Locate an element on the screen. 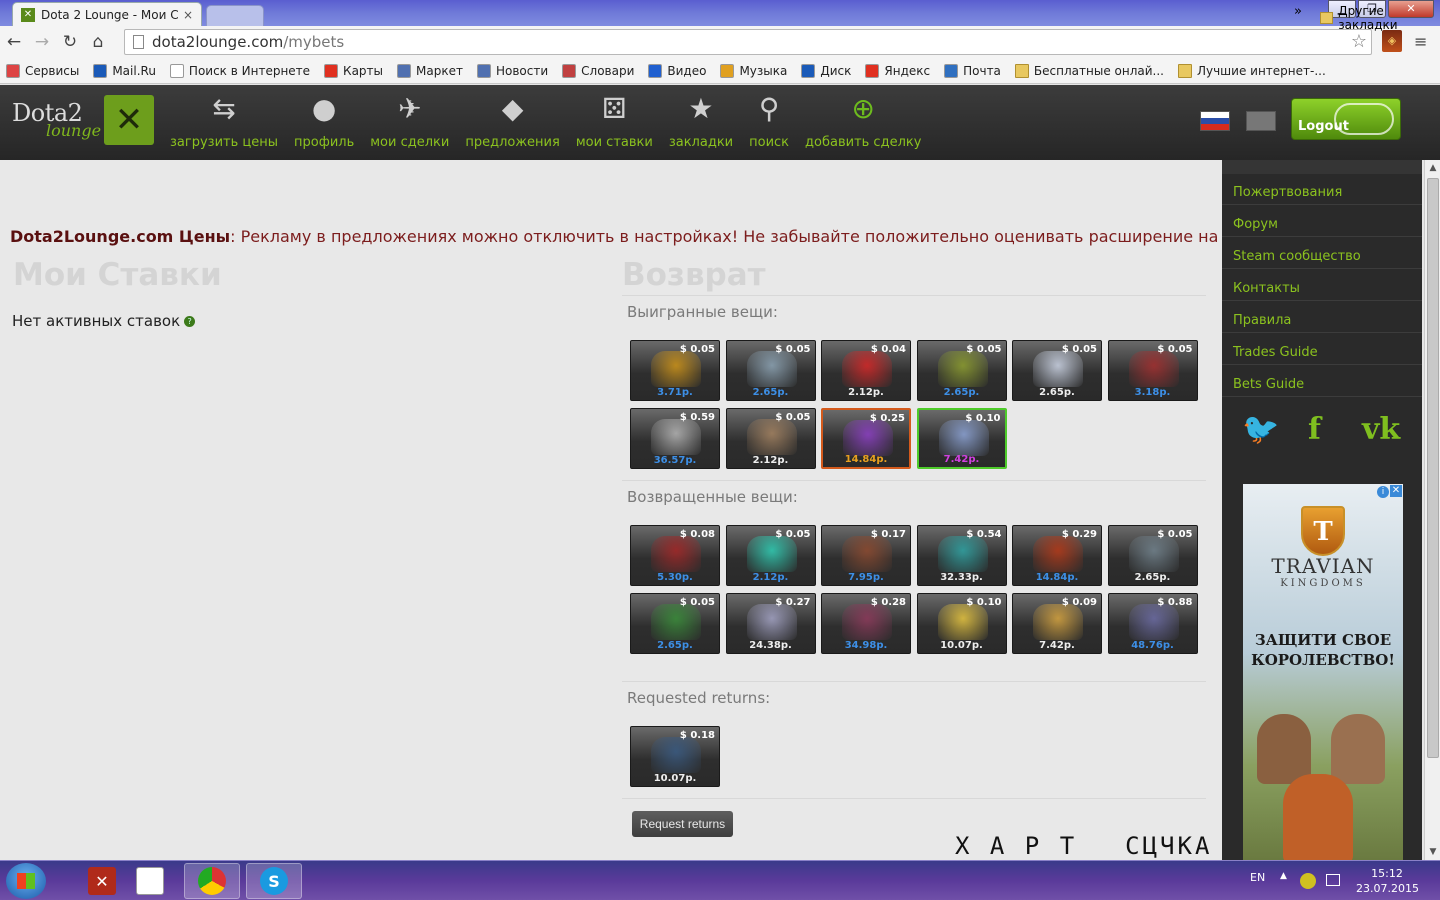 This screenshot has height=900, width=1440. ad-close-icon: ✕ is located at coordinates (1396, 491).